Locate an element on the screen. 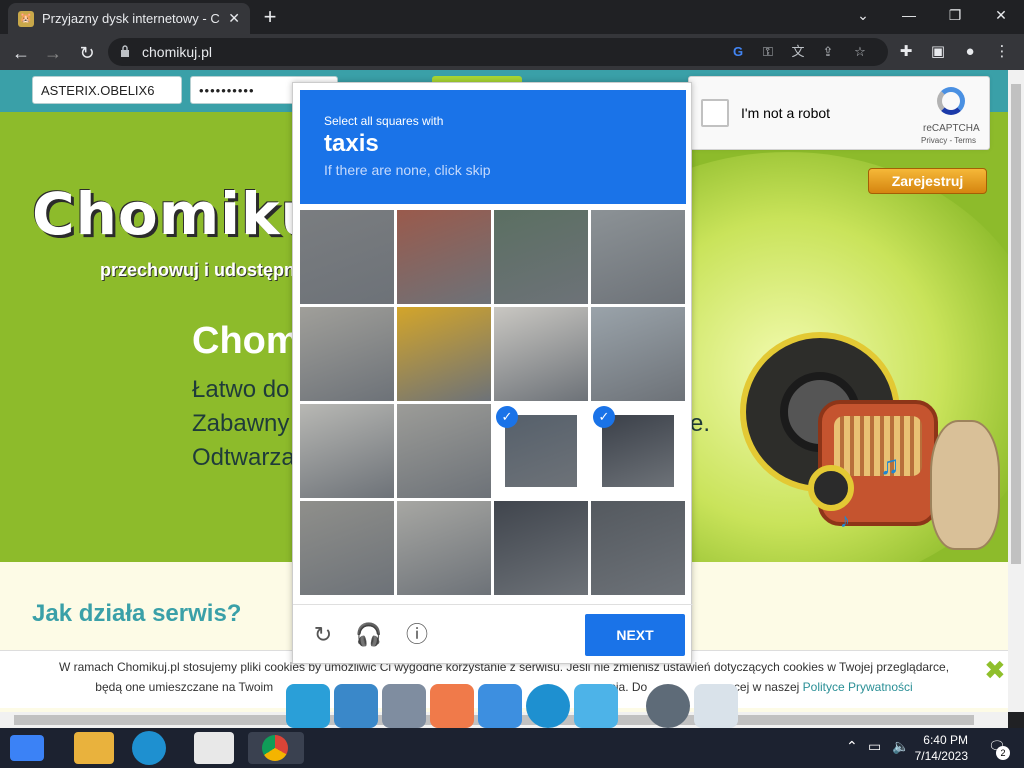 This screenshot has height=768, width=1024. volume-icon: 🔈 is located at coordinates (900, 746).